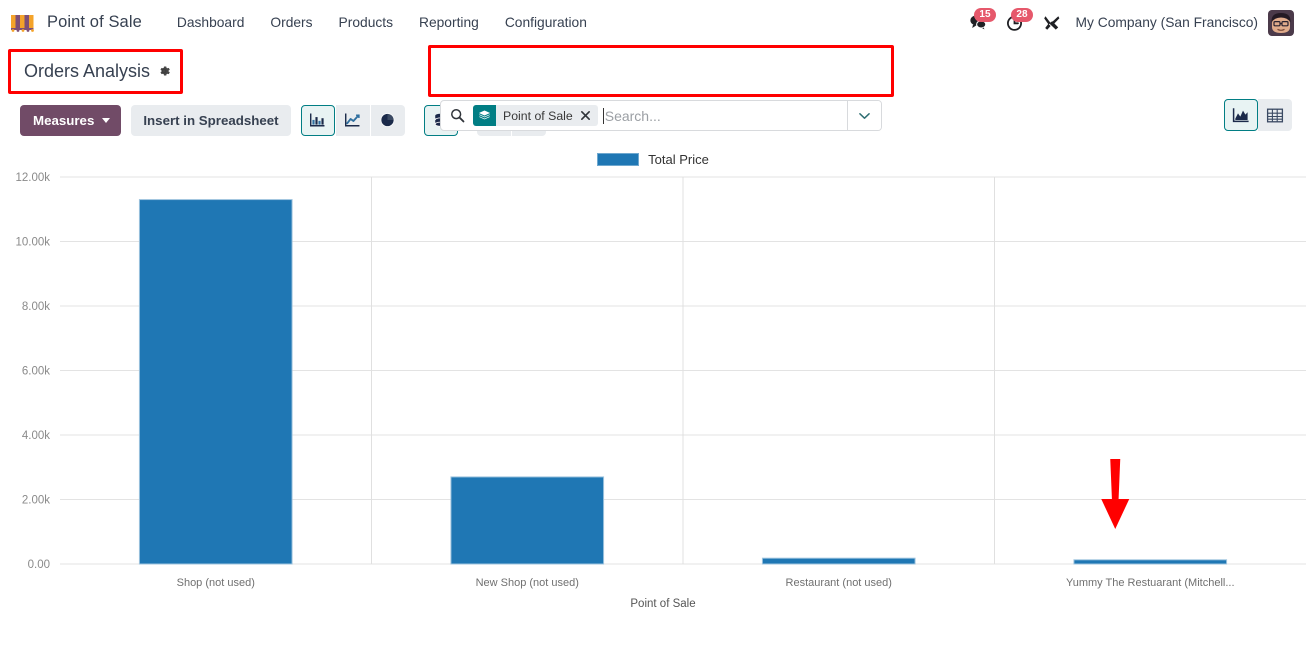 This screenshot has width=1306, height=660. I want to click on chart-type-line, so click(352, 120).